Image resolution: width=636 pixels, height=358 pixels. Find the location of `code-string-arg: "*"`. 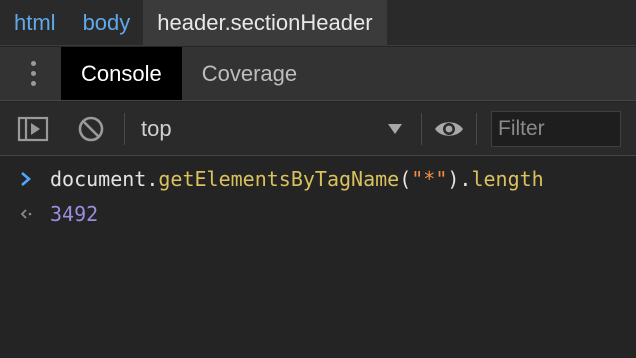

code-string-arg: "*" is located at coordinates (429, 179).